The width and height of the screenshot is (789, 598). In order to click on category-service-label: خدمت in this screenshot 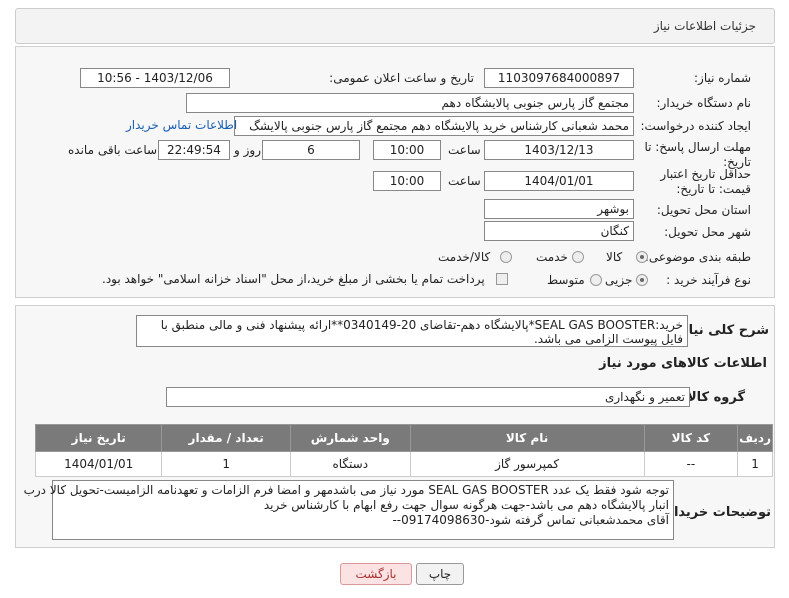, I will do `click(552, 257)`.